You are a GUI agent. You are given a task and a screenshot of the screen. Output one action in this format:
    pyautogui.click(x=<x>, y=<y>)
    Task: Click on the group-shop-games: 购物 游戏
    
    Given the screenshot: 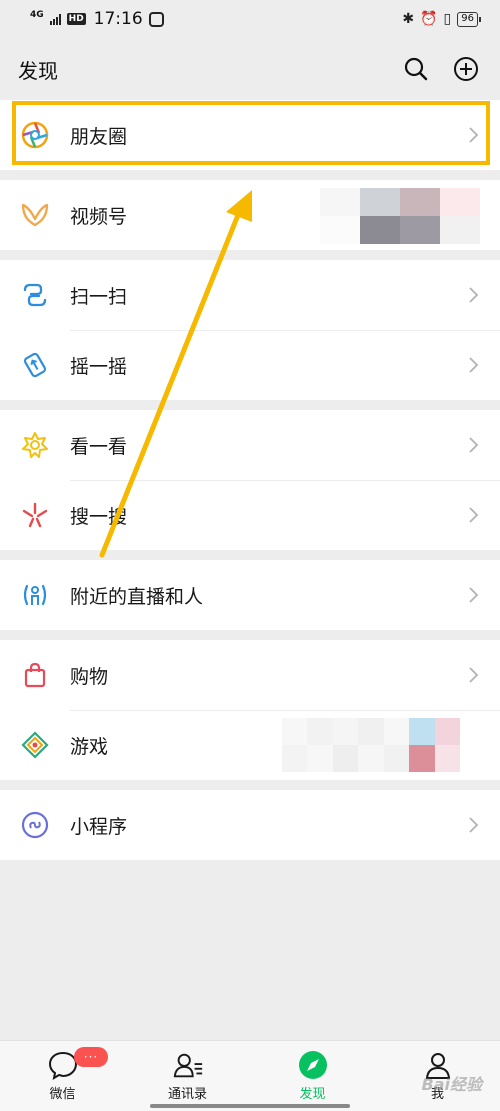 What is the action you would take?
    pyautogui.click(x=250, y=710)
    